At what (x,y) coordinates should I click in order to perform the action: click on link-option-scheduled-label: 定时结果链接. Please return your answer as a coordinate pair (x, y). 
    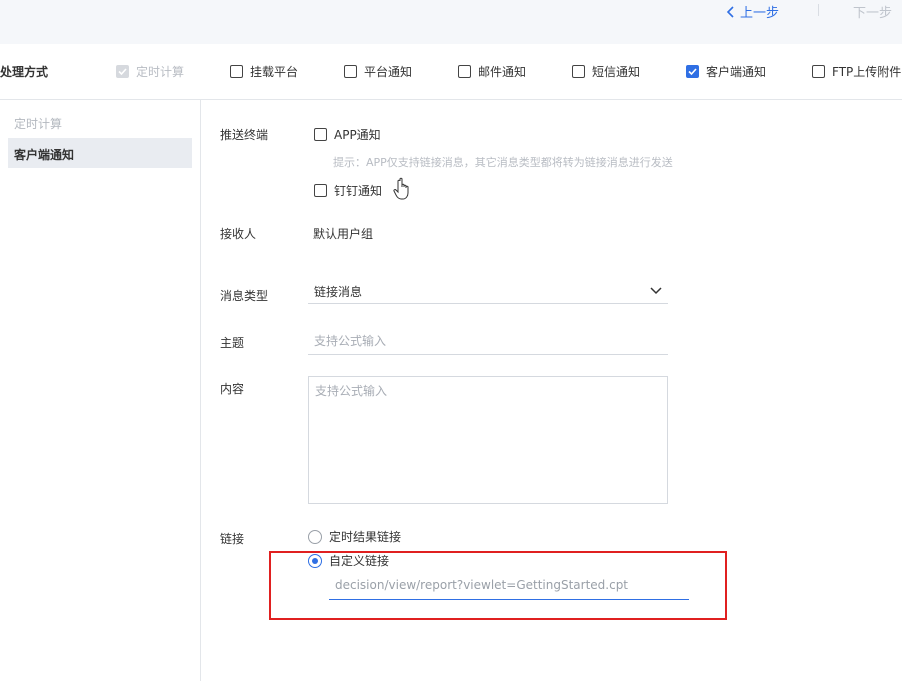
    Looking at the image, I should click on (365, 537).